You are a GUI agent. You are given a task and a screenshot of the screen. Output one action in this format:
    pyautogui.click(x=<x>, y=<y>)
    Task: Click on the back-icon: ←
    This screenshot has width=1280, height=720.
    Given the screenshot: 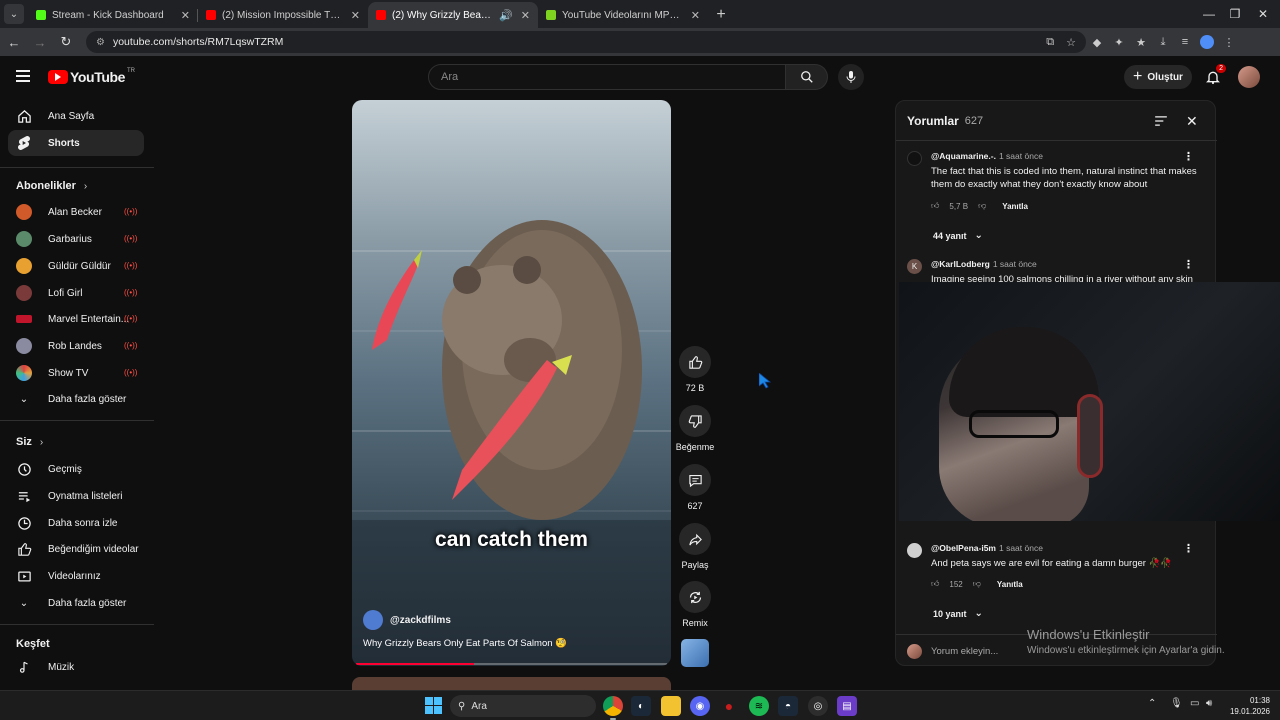 What is the action you would take?
    pyautogui.click(x=14, y=42)
    